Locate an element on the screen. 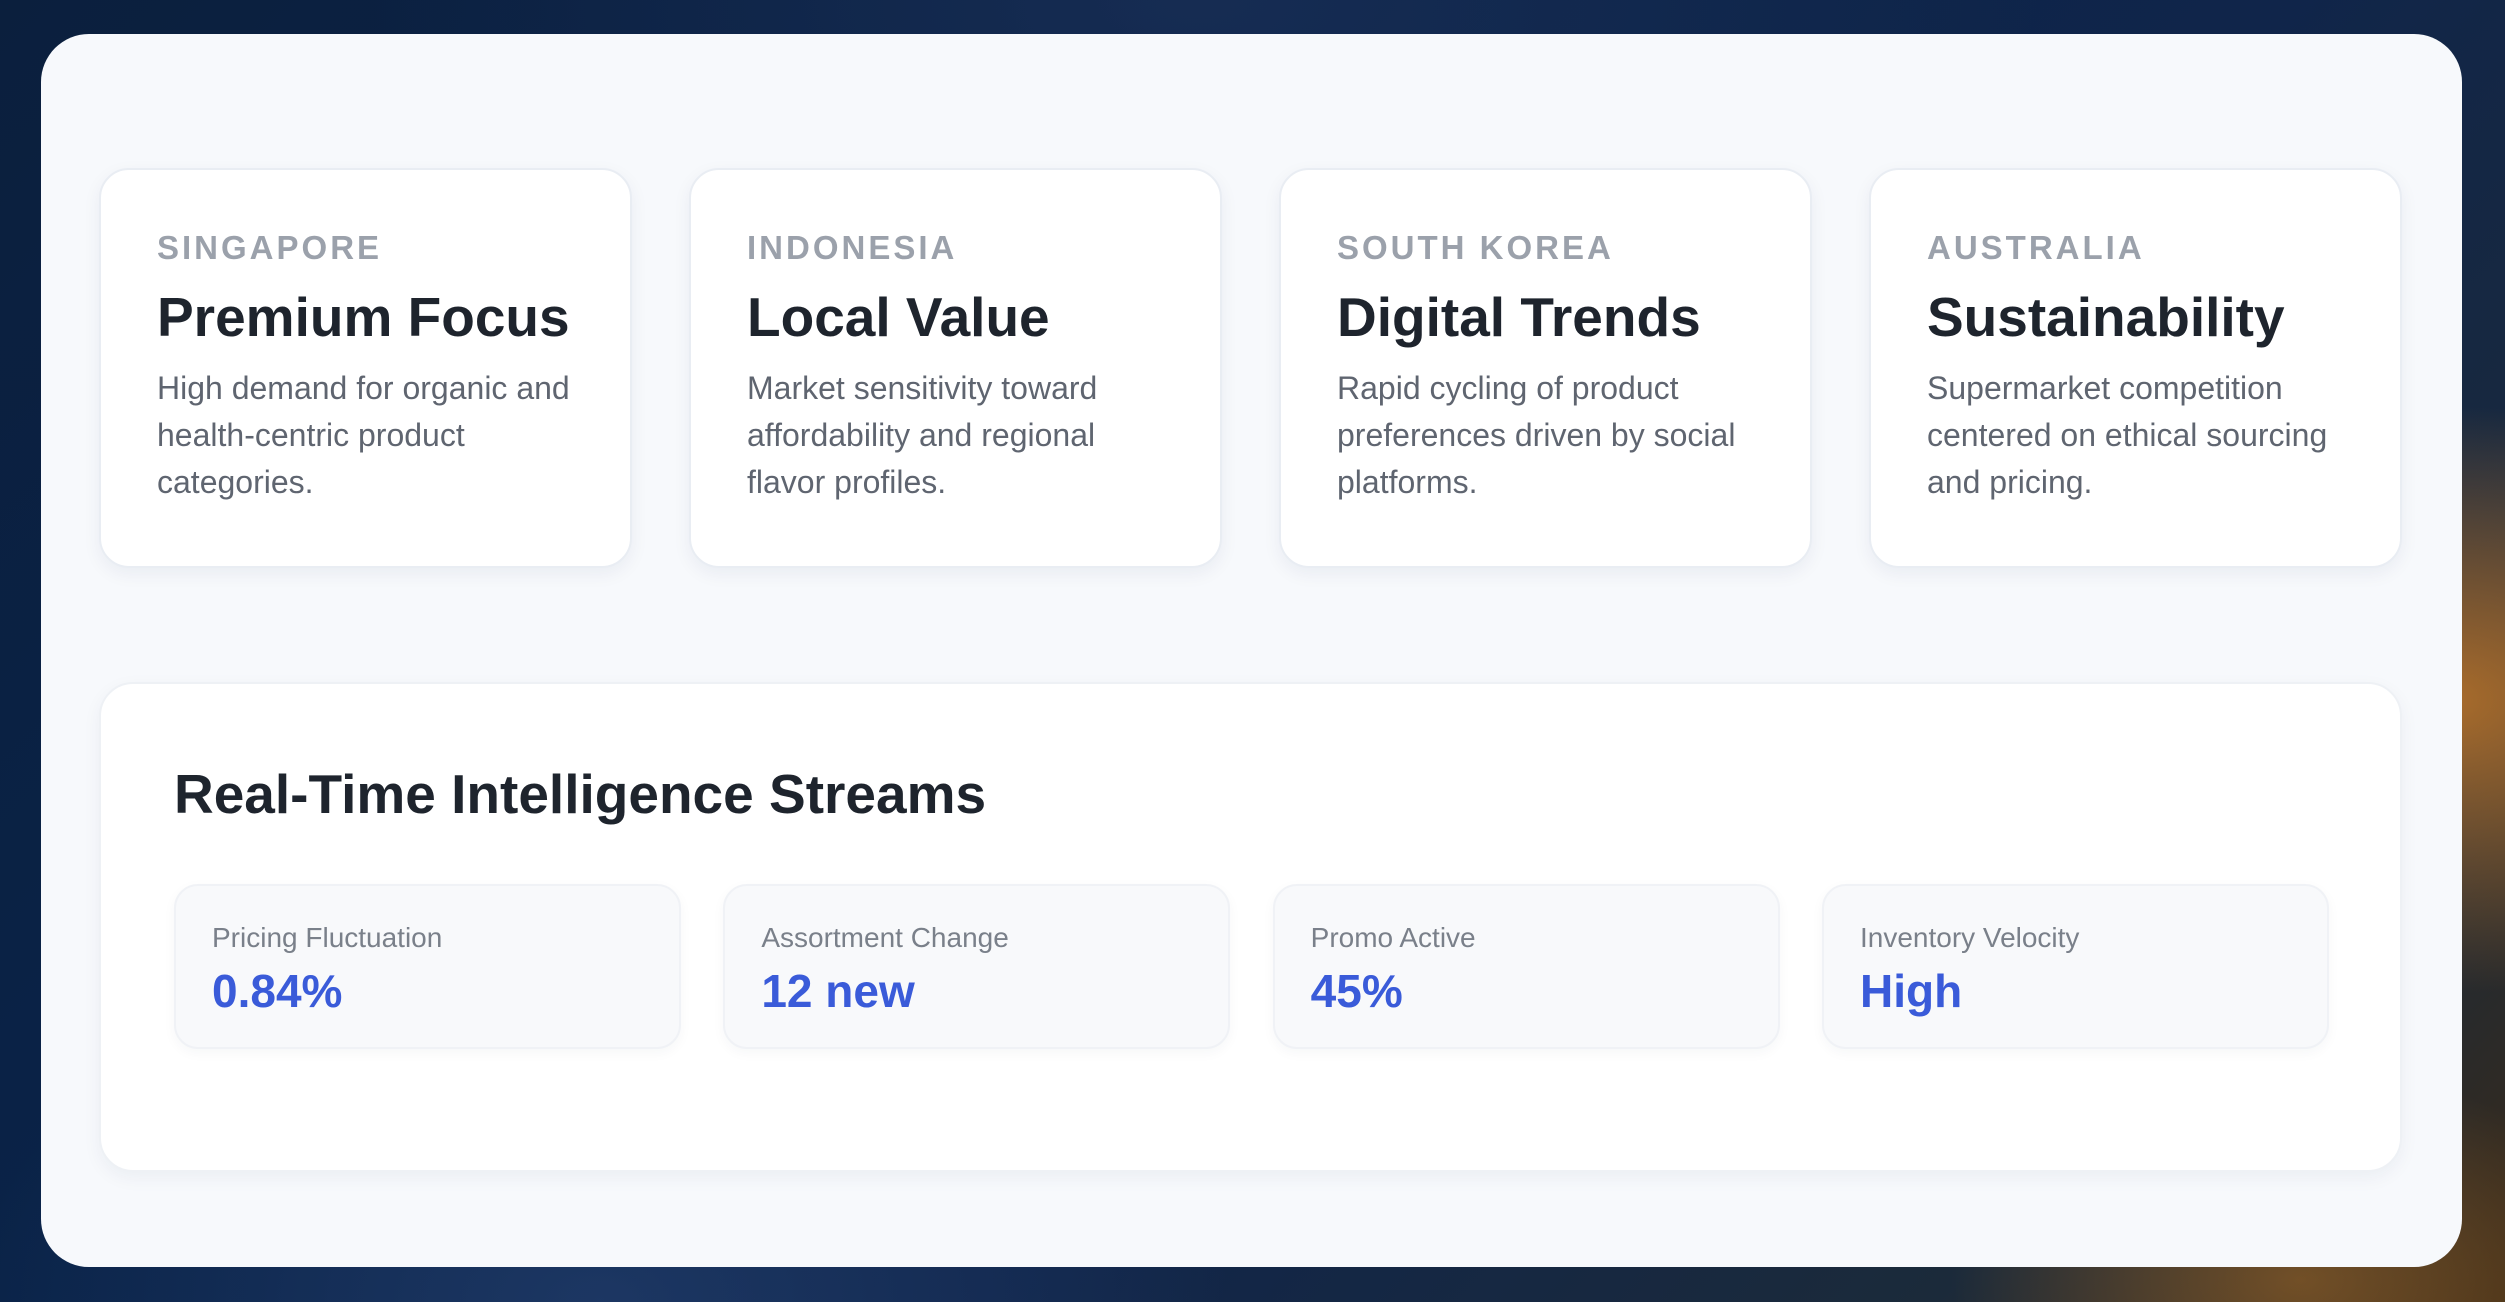  region-country: SINGAPORE is located at coordinates (270, 247).